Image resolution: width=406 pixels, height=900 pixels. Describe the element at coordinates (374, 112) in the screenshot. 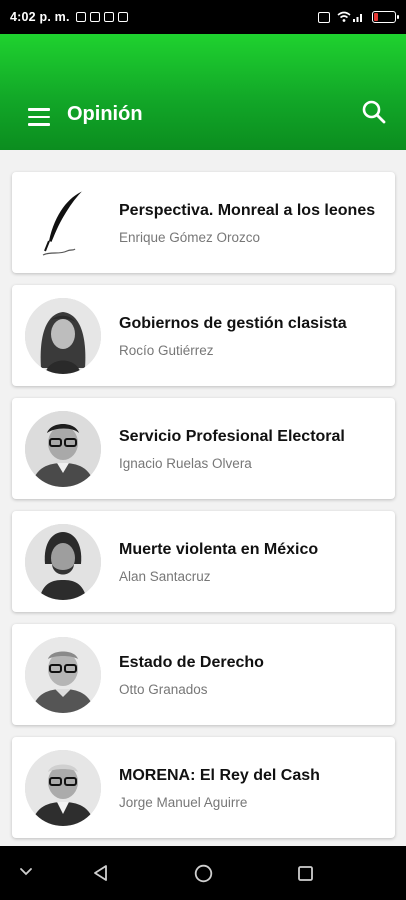

I see `search-icon` at that location.